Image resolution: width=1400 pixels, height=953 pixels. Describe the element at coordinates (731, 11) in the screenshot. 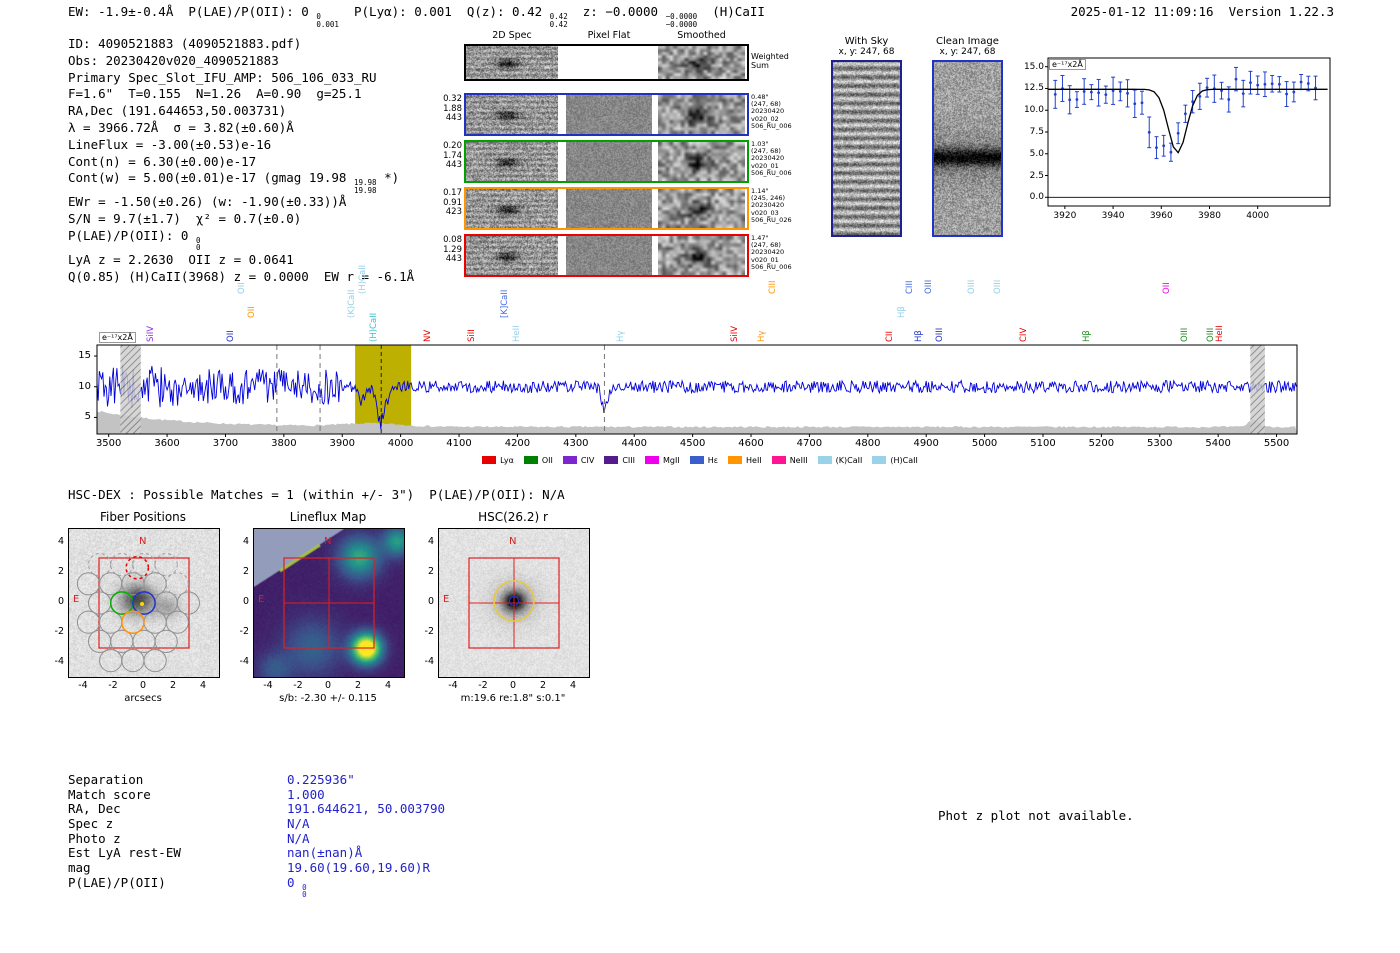

I see `text-segment: (H)CaII` at that location.